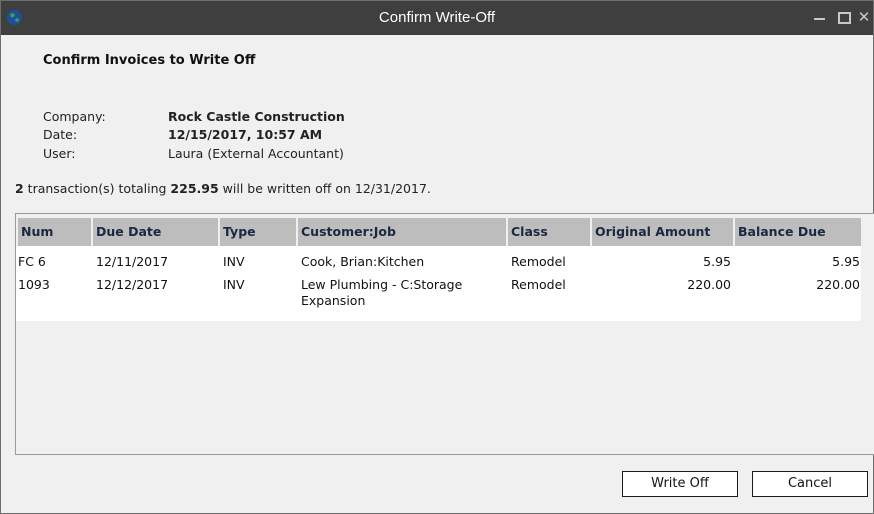  I want to click on user-label: User:, so click(59, 153).